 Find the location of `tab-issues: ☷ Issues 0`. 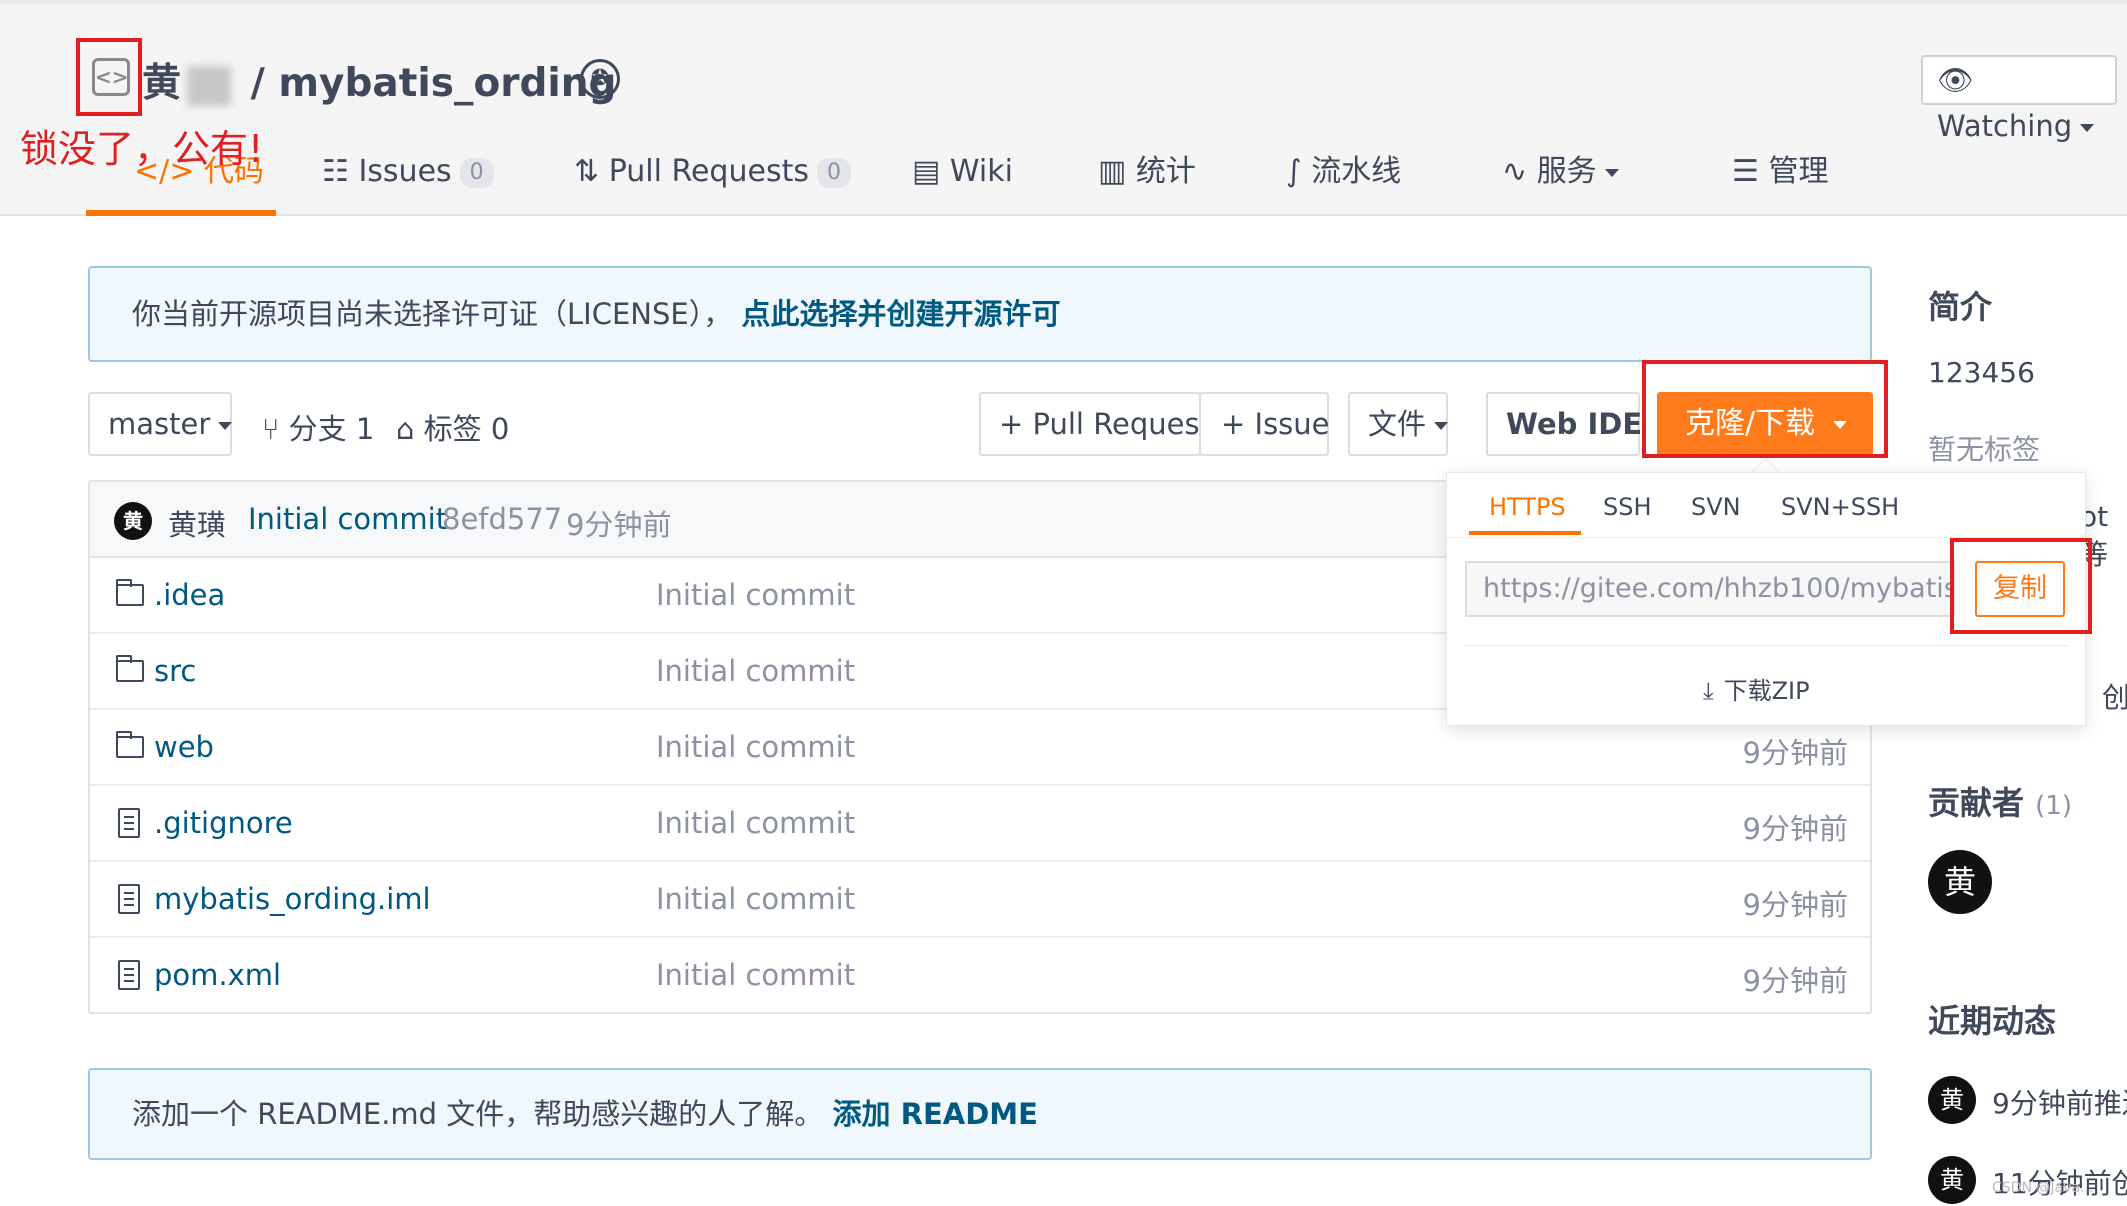

tab-issues: ☷ Issues 0 is located at coordinates (408, 172).